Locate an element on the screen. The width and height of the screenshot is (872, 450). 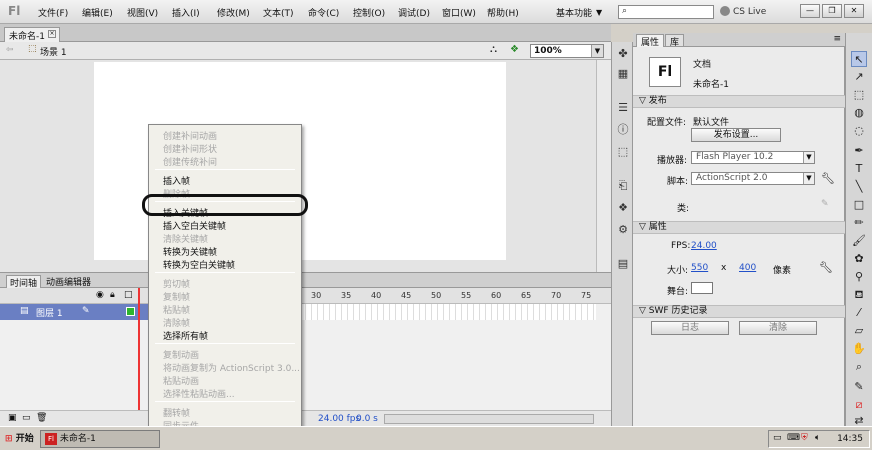
menu-text: 文本(T) is located at coordinates (278, 12).